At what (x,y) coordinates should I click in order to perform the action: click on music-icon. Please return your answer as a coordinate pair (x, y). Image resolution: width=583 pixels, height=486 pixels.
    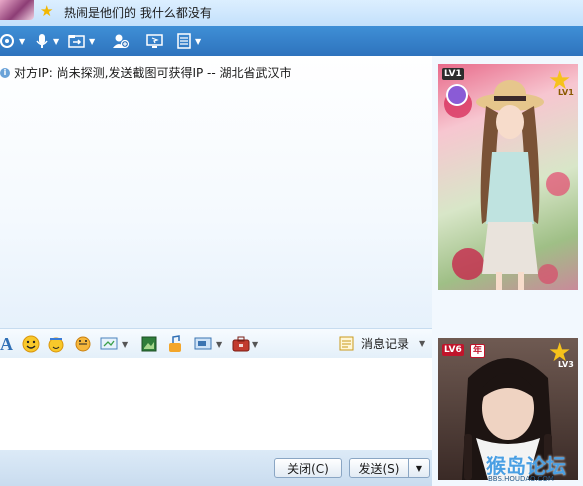
    Looking at the image, I should click on (175, 343).